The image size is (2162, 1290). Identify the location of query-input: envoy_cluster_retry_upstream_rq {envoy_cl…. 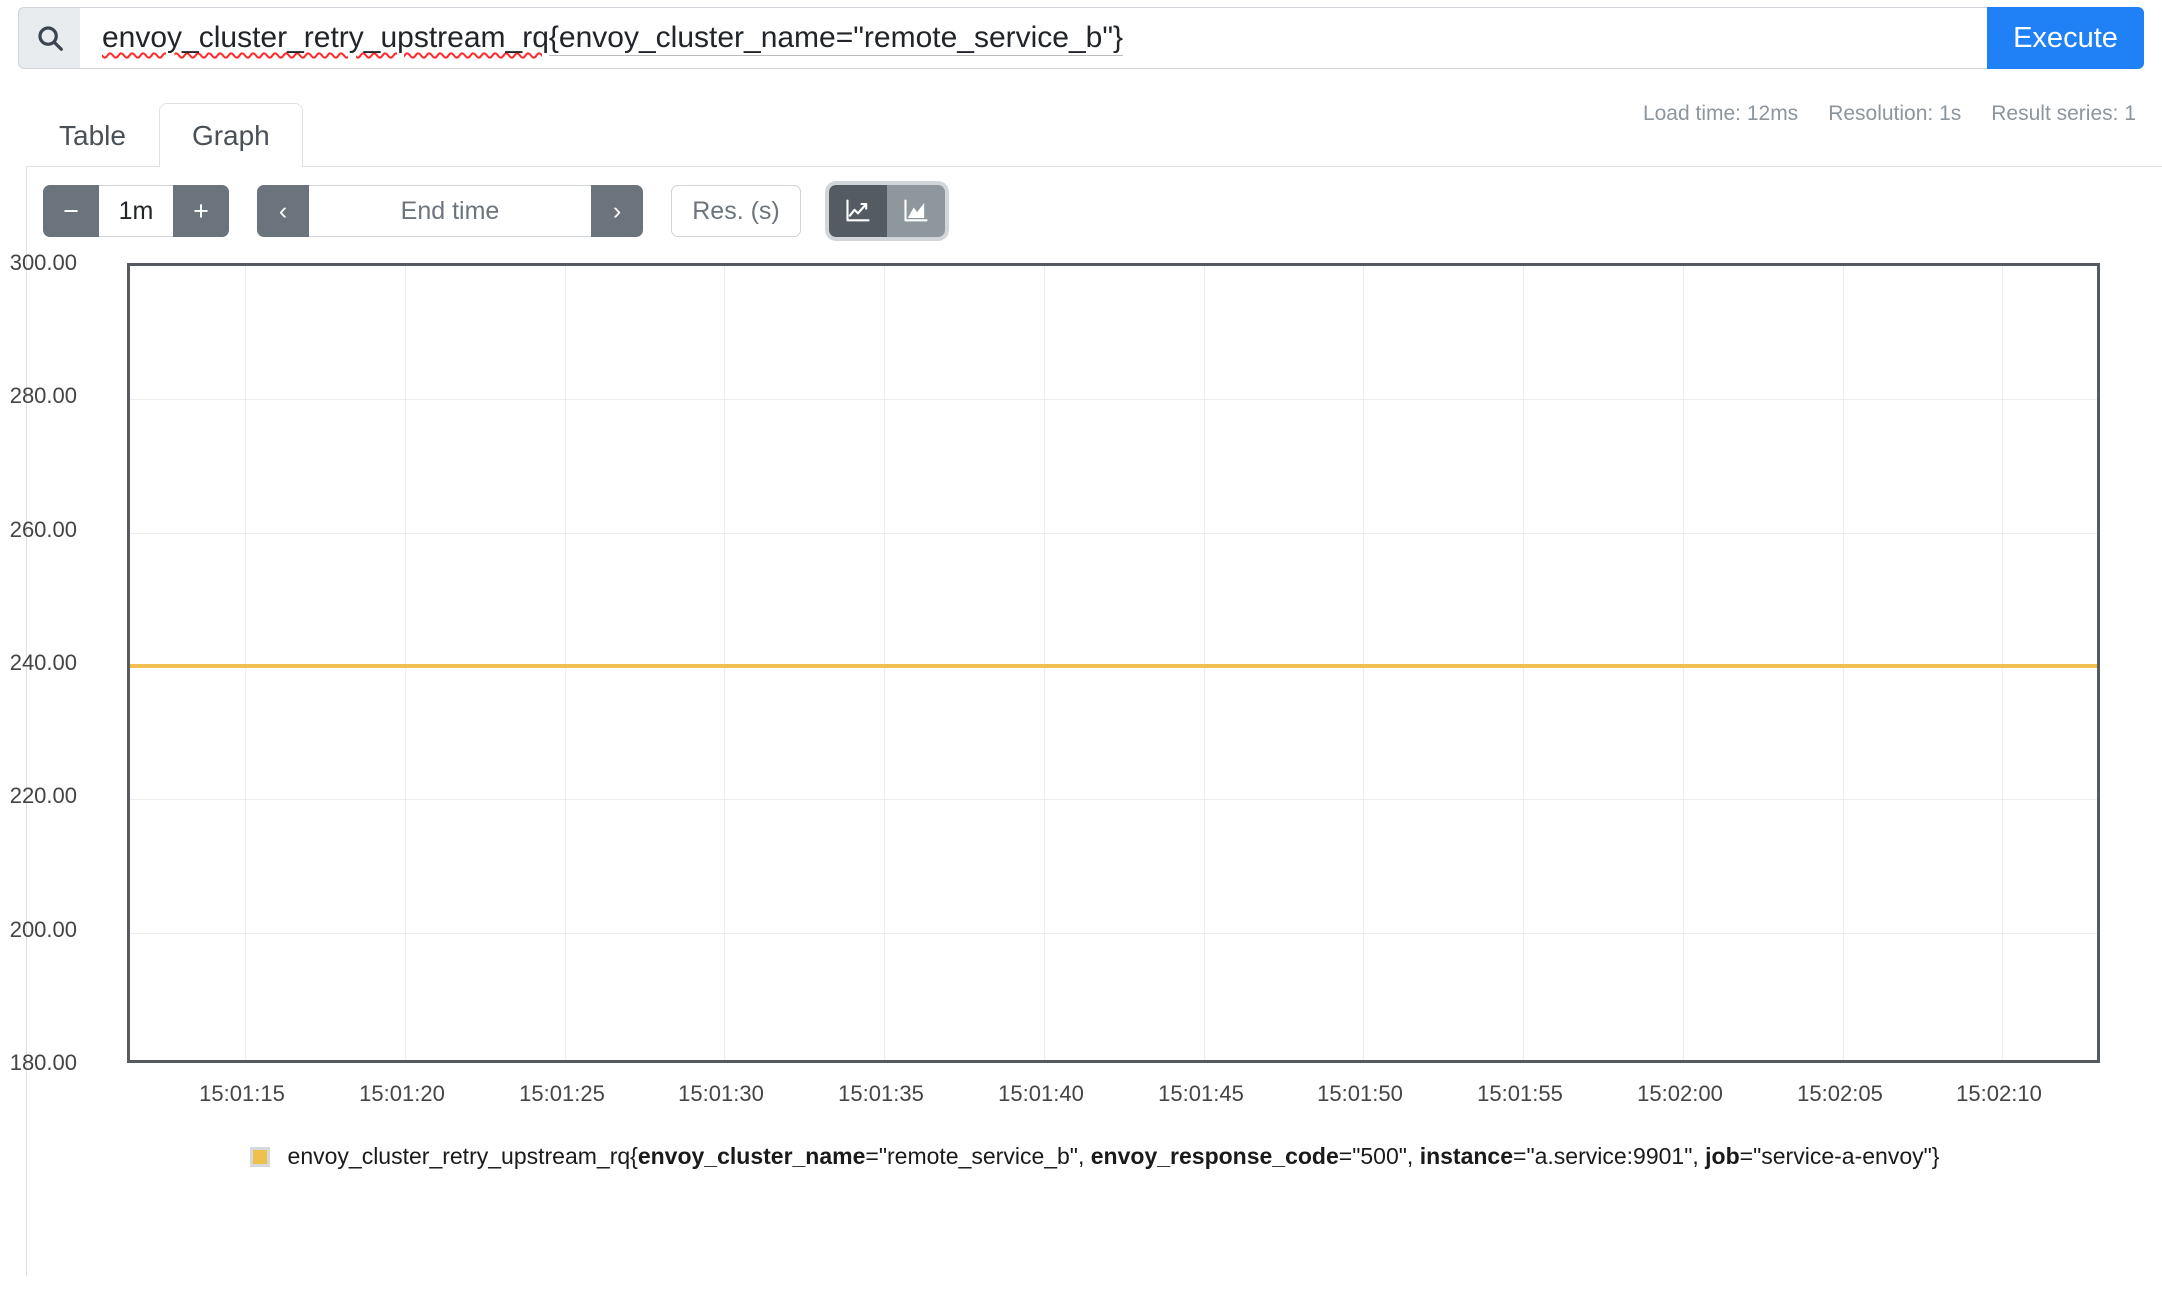
(1033, 38).